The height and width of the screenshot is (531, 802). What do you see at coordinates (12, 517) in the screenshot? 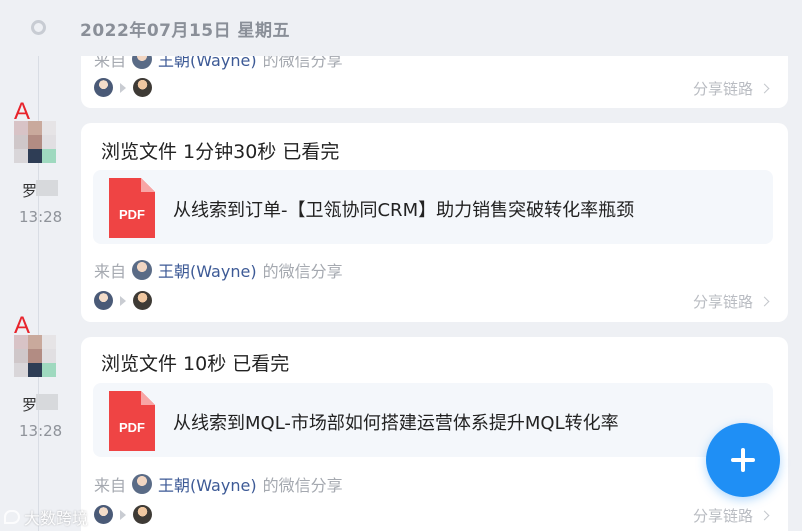
I see `chat-bubble-icon` at bounding box center [12, 517].